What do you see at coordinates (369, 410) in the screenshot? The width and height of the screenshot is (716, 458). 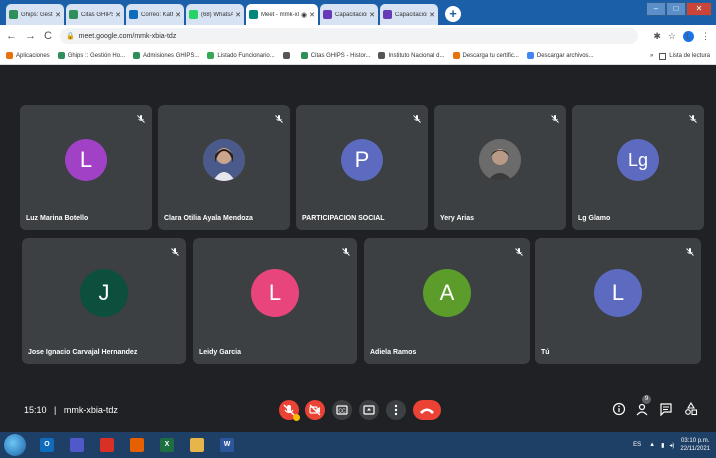 I see `present-screen-button` at bounding box center [369, 410].